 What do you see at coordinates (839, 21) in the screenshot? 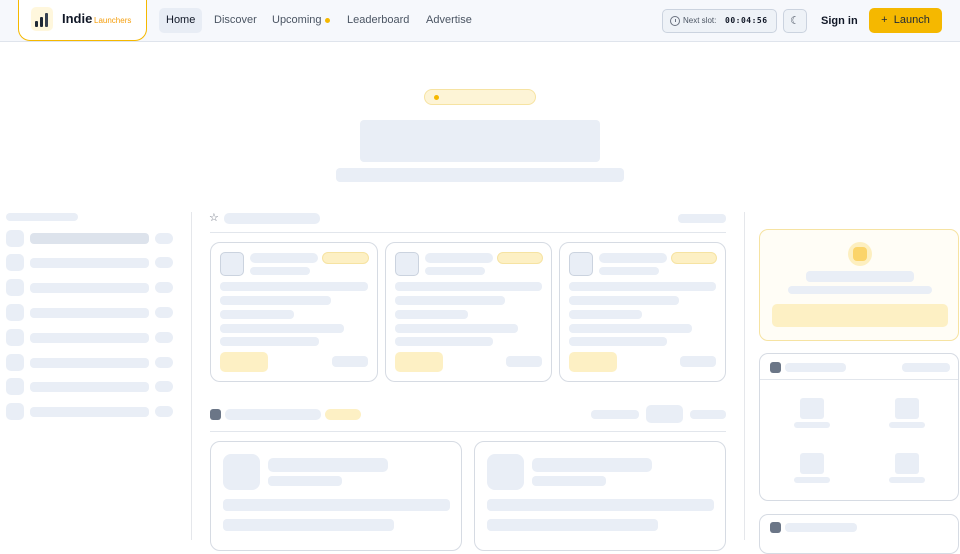
I see `sign-in-button: Sign in` at bounding box center [839, 21].